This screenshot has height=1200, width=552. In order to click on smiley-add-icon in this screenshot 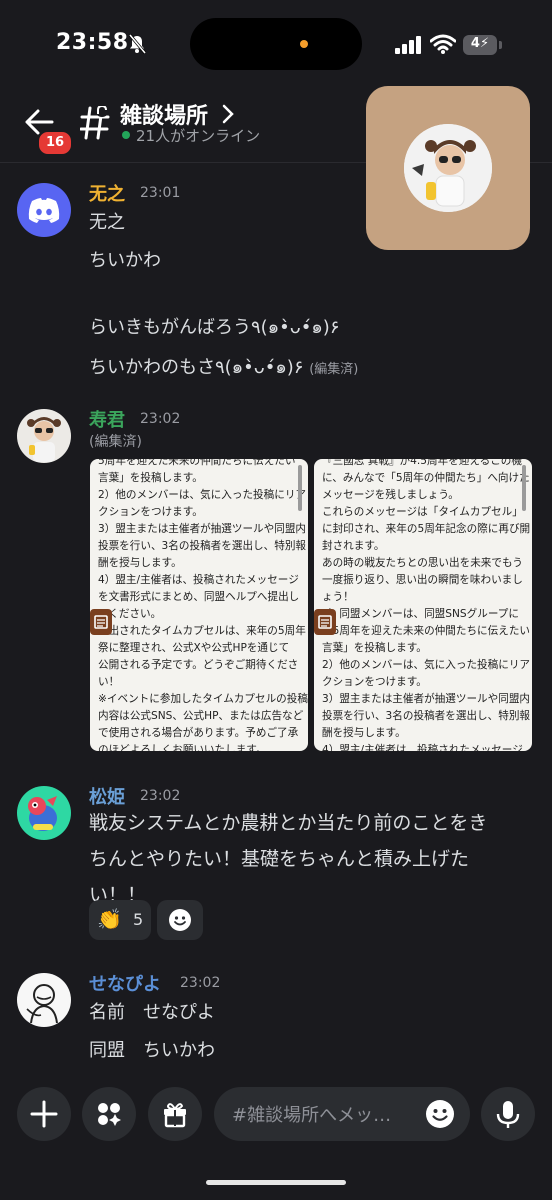, I will do `click(180, 920)`.